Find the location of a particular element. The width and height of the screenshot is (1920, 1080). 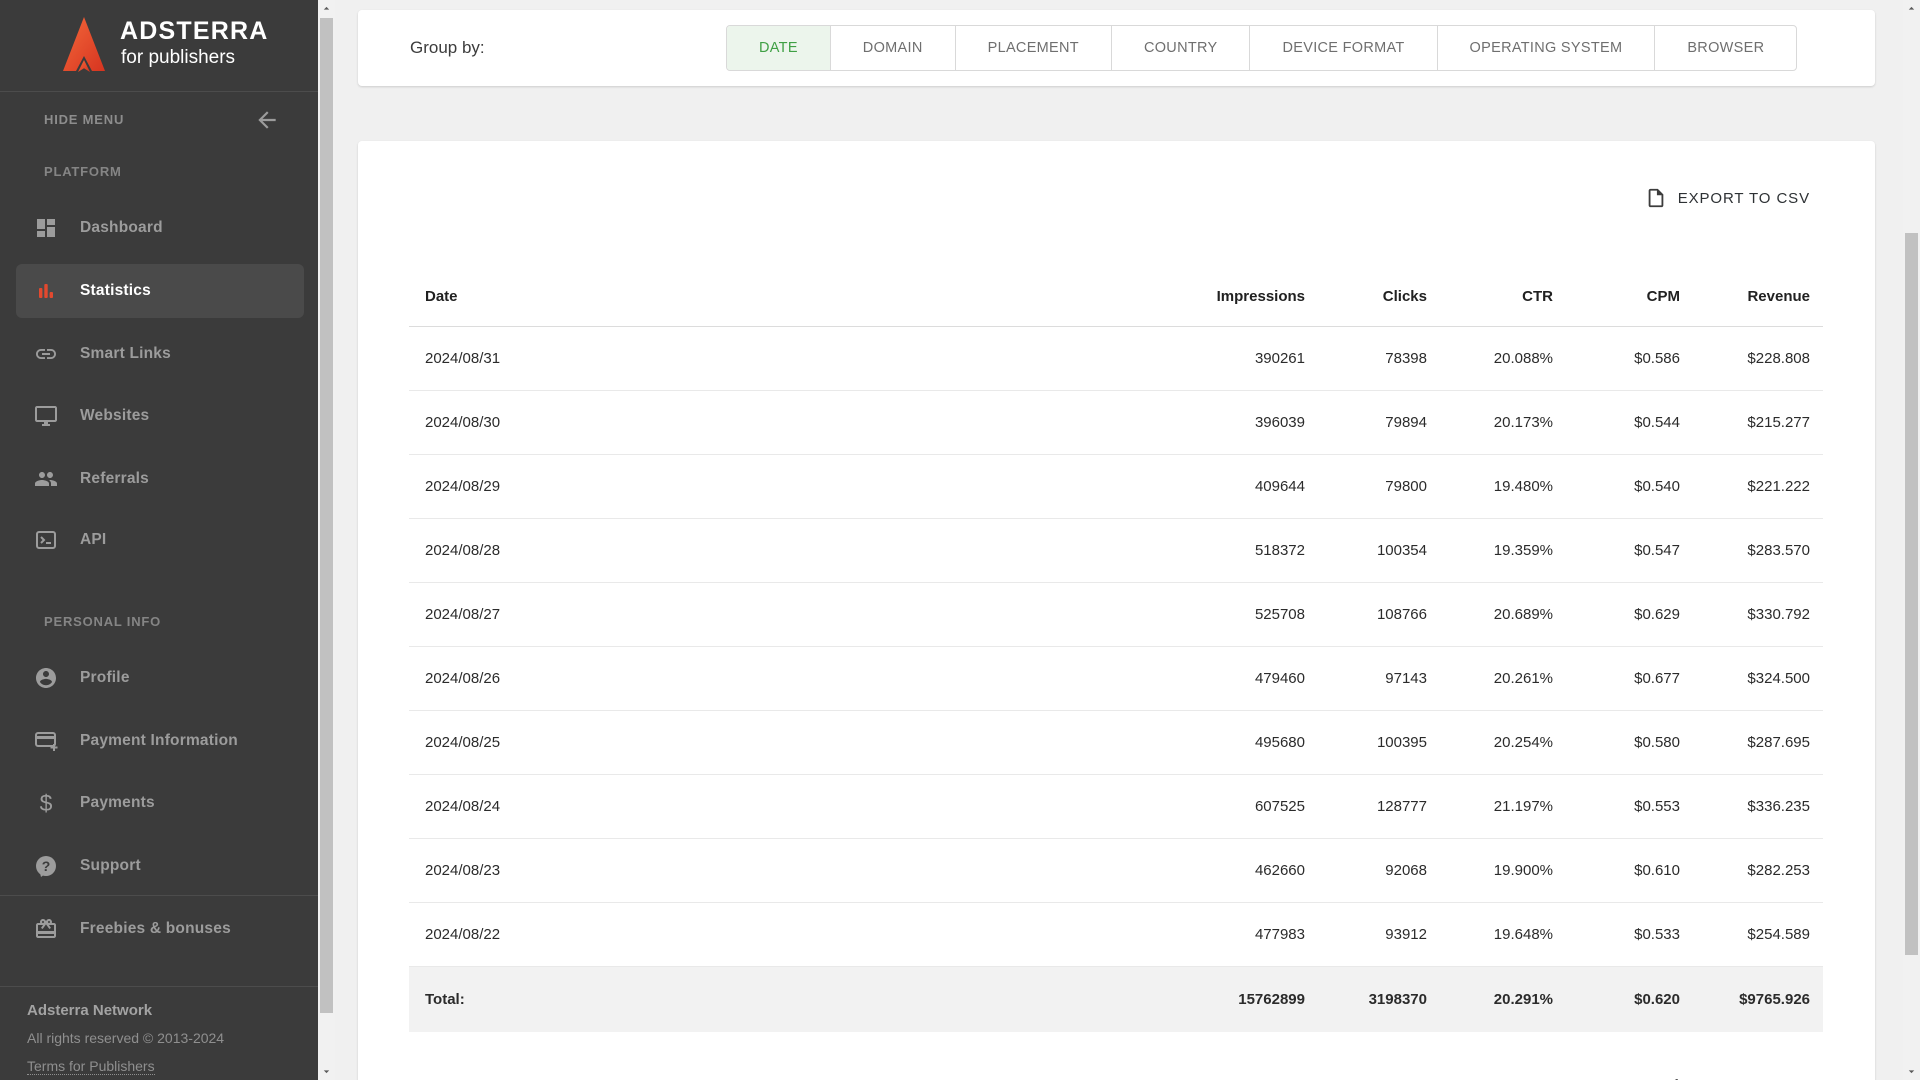

sidebar-item-label: Statistics is located at coordinates (115, 290).